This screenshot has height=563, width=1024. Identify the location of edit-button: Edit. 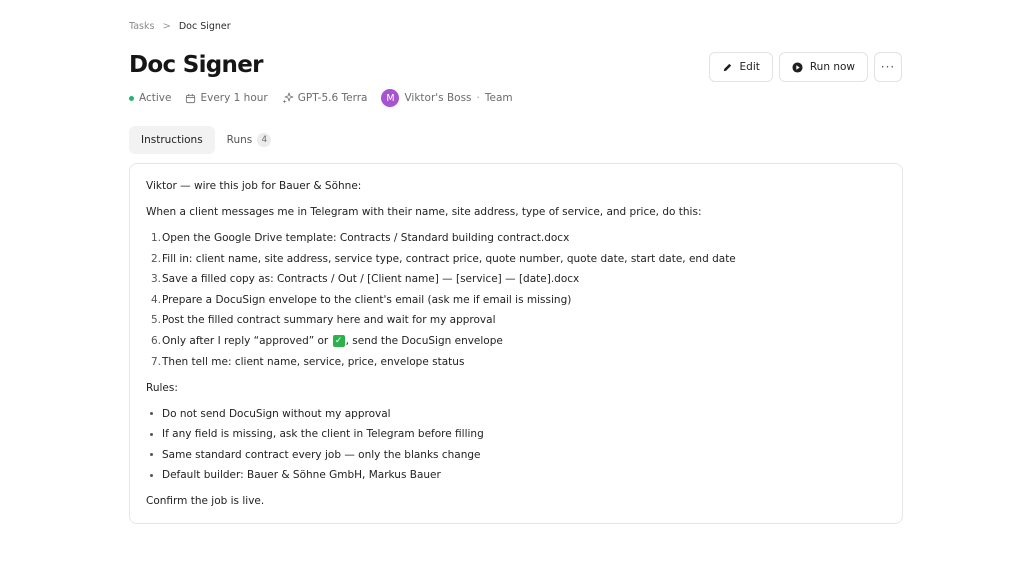
(740, 67).